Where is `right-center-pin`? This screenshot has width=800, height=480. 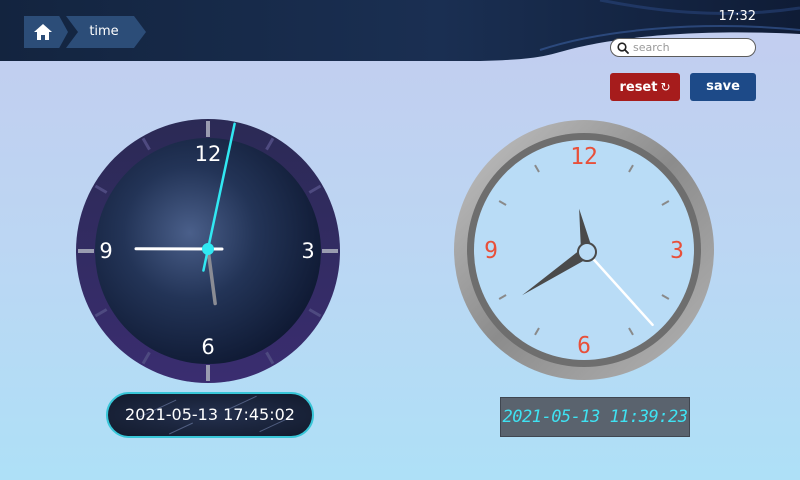
right-center-pin is located at coordinates (587, 252).